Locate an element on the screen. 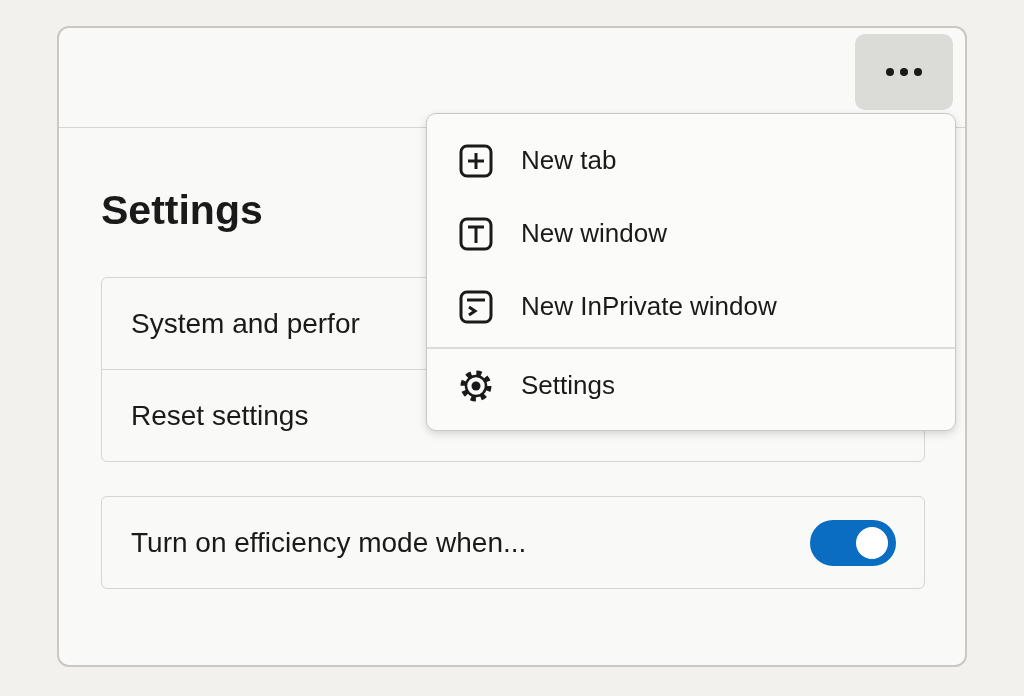 The width and height of the screenshot is (1024, 696). more-button is located at coordinates (904, 72).